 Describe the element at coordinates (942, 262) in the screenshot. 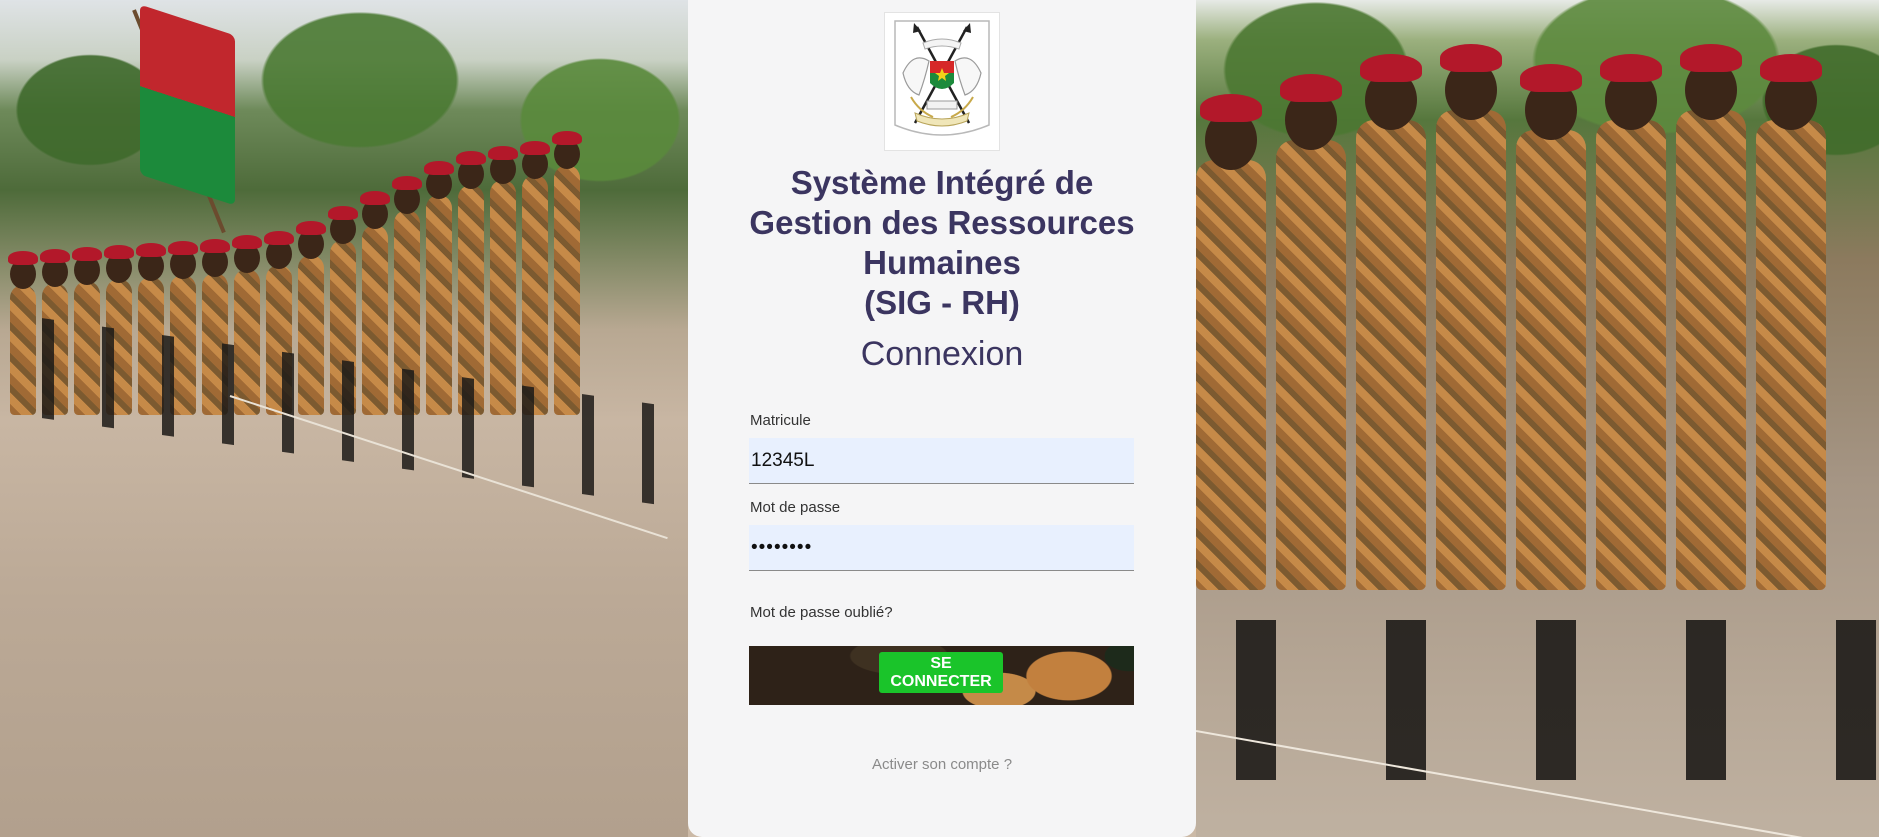

I see `app-title-line-3: Humaines` at that location.